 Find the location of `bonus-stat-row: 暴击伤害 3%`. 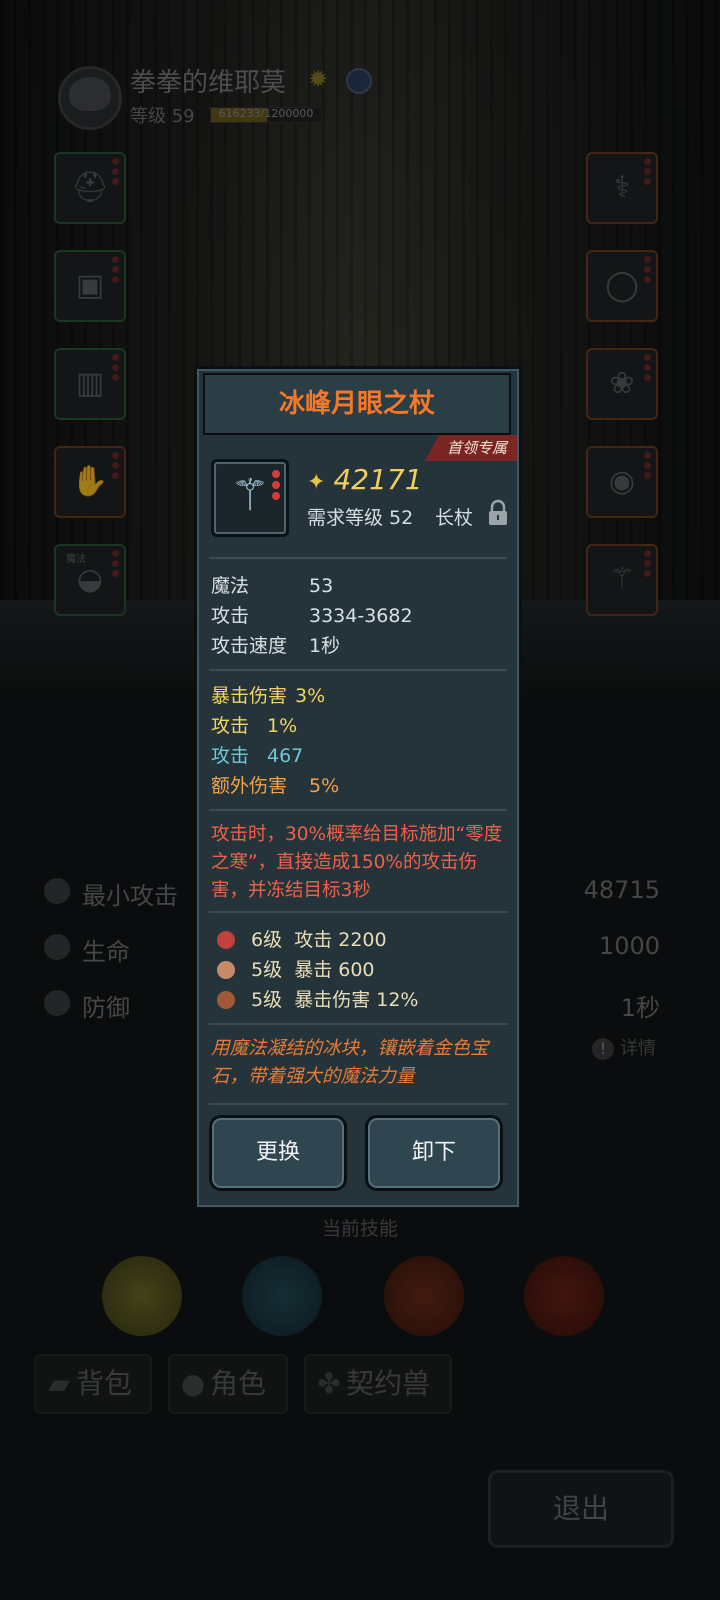

bonus-stat-row: 暴击伤害 3% is located at coordinates (268, 694).